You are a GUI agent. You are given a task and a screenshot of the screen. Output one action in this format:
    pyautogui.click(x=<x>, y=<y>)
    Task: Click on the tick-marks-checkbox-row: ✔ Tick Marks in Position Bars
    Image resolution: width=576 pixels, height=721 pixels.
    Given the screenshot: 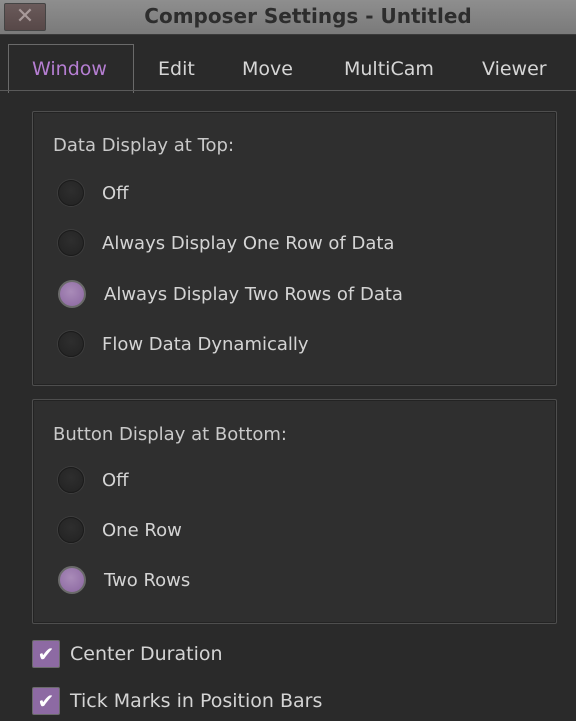 What is the action you would take?
    pyautogui.click(x=177, y=701)
    